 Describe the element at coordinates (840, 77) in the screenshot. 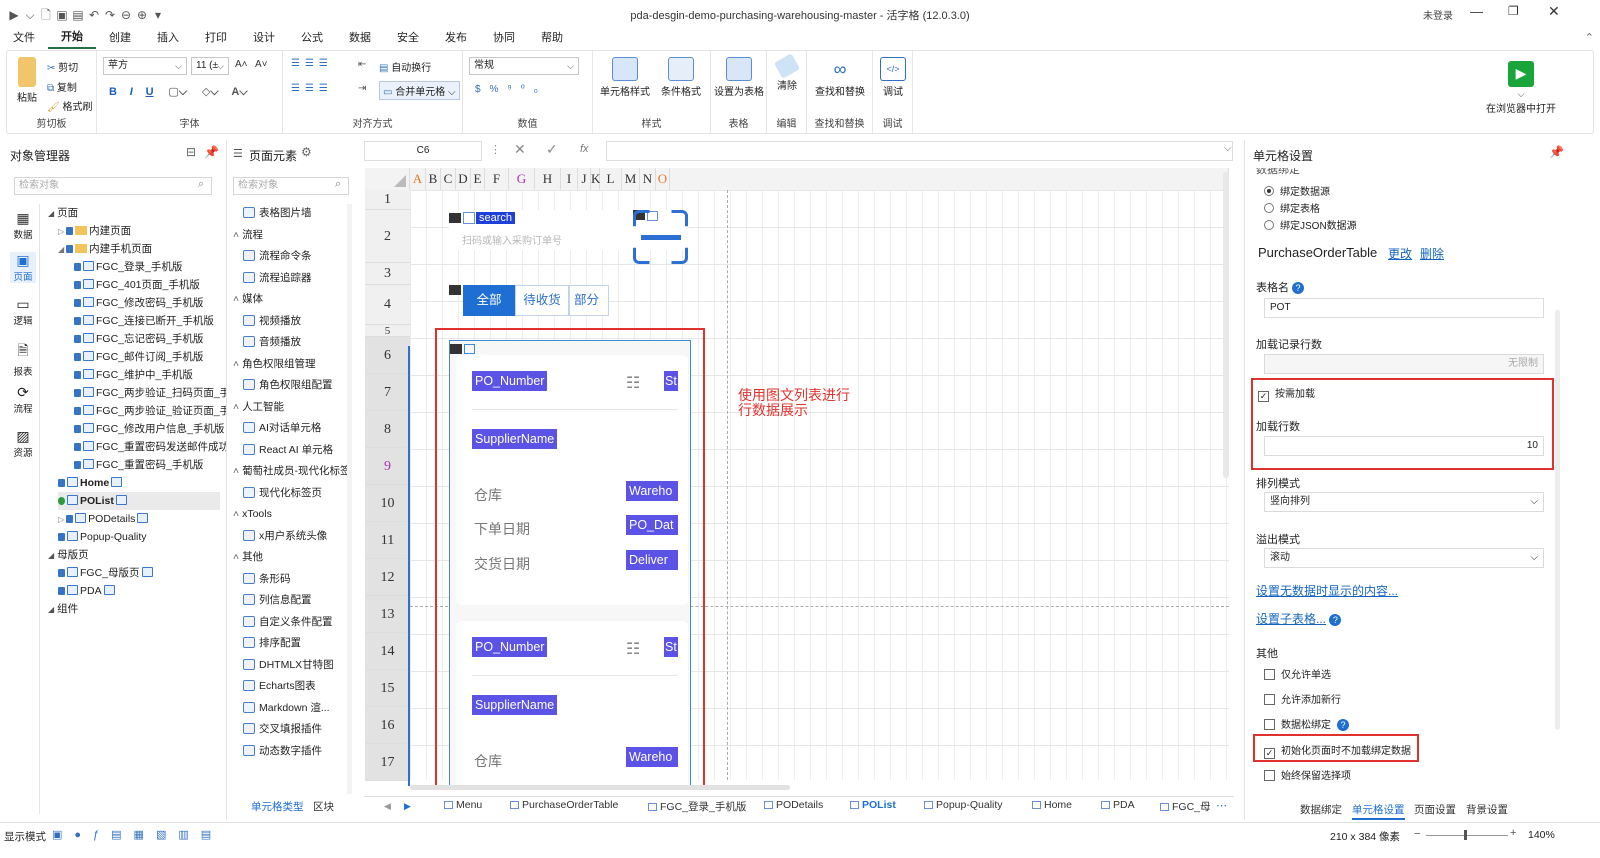

I see `find-replace-button: ∞ 查找和替换` at that location.